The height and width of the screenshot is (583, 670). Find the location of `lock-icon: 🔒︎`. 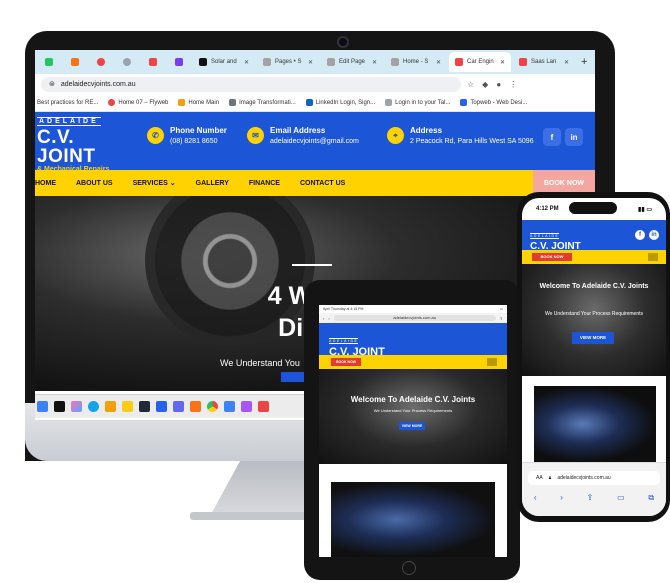

lock-icon: 🔒︎ is located at coordinates (550, 478).